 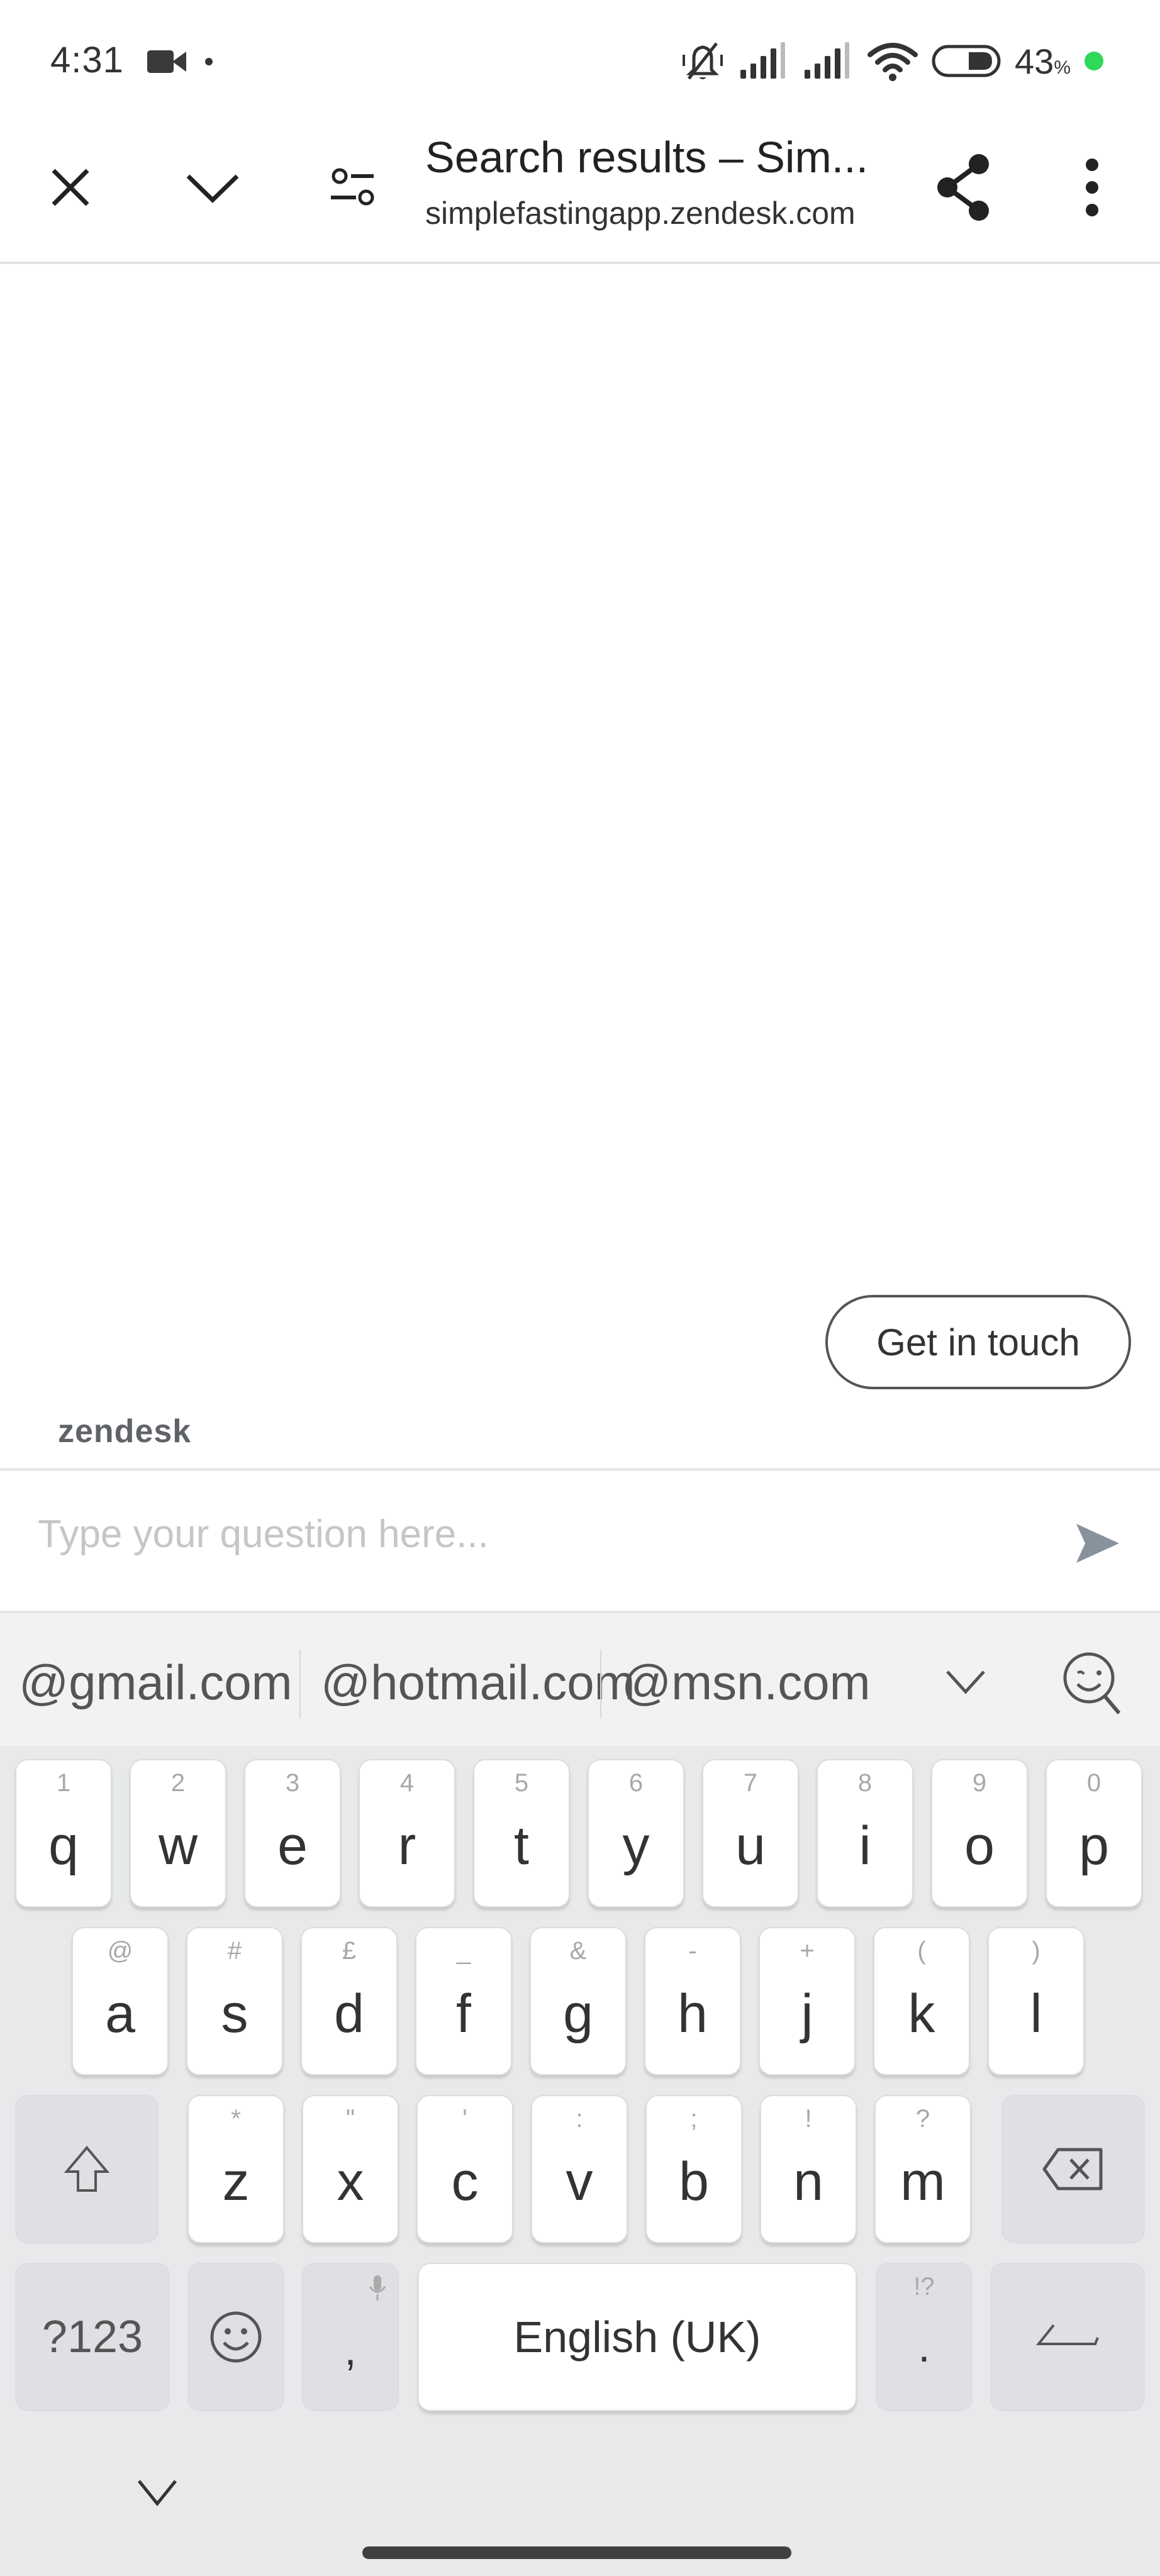 I want to click on key-hint: 6, so click(x=636, y=1783).